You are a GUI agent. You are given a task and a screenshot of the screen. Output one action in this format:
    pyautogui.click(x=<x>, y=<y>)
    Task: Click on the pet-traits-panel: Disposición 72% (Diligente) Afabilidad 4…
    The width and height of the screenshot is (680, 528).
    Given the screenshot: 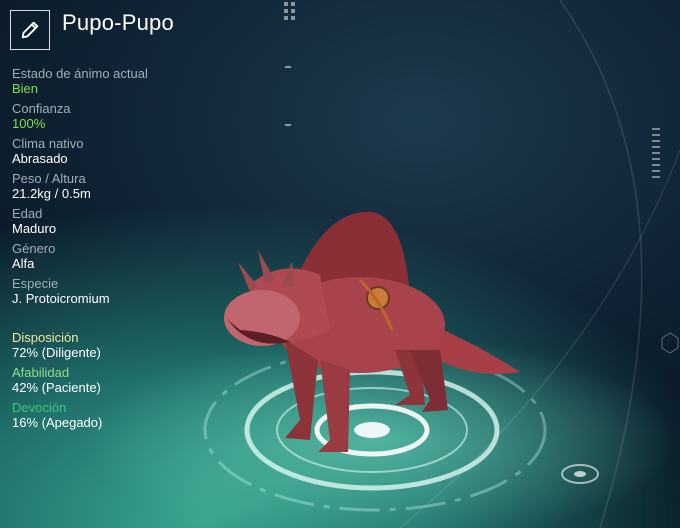 What is the action you would take?
    pyautogui.click(x=127, y=382)
    